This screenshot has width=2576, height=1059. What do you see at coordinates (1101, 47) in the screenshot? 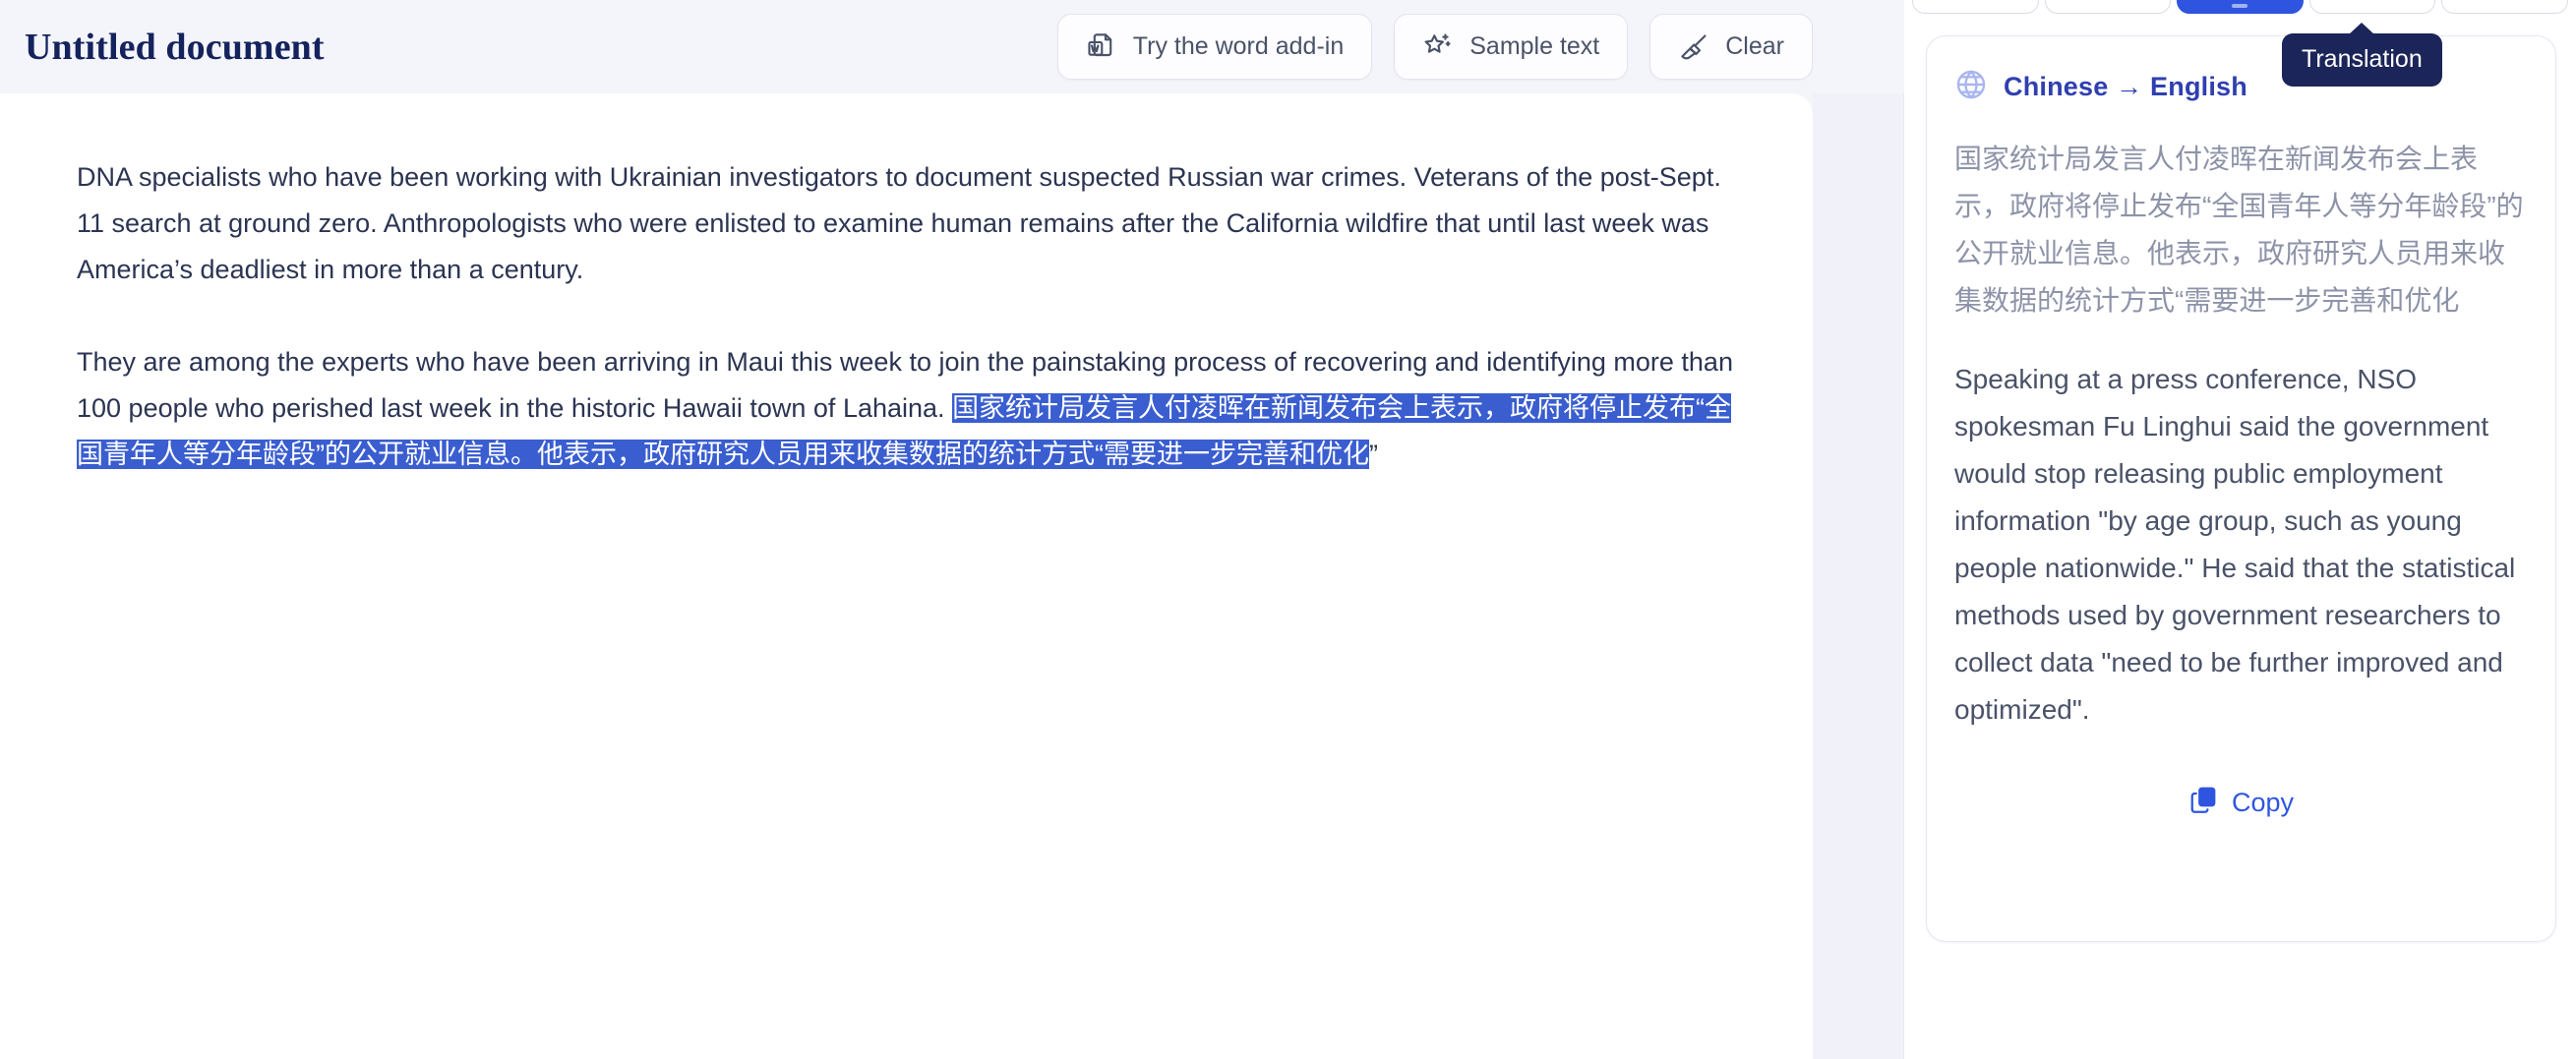
I see `word-document-icon` at bounding box center [1101, 47].